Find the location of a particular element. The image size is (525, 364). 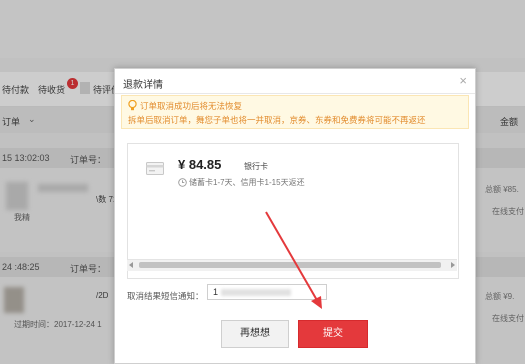

sms-notify-label: 取消结果短信通知： is located at coordinates (165, 296).